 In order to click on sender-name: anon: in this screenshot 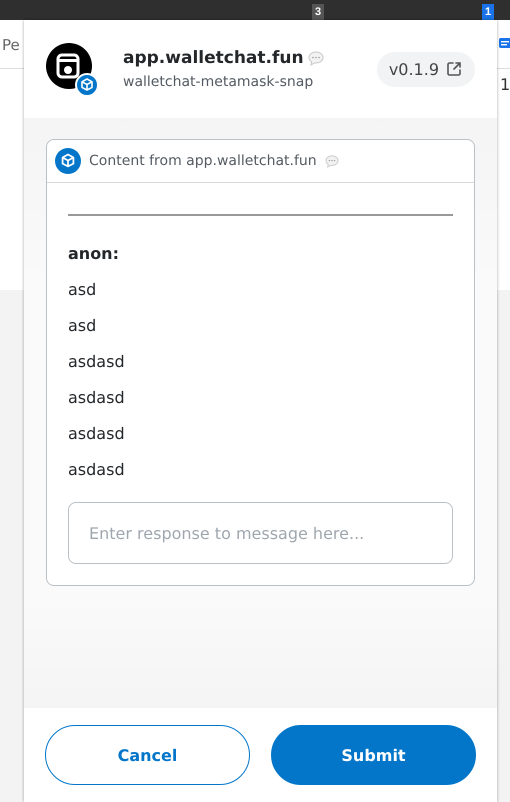, I will do `click(94, 254)`.